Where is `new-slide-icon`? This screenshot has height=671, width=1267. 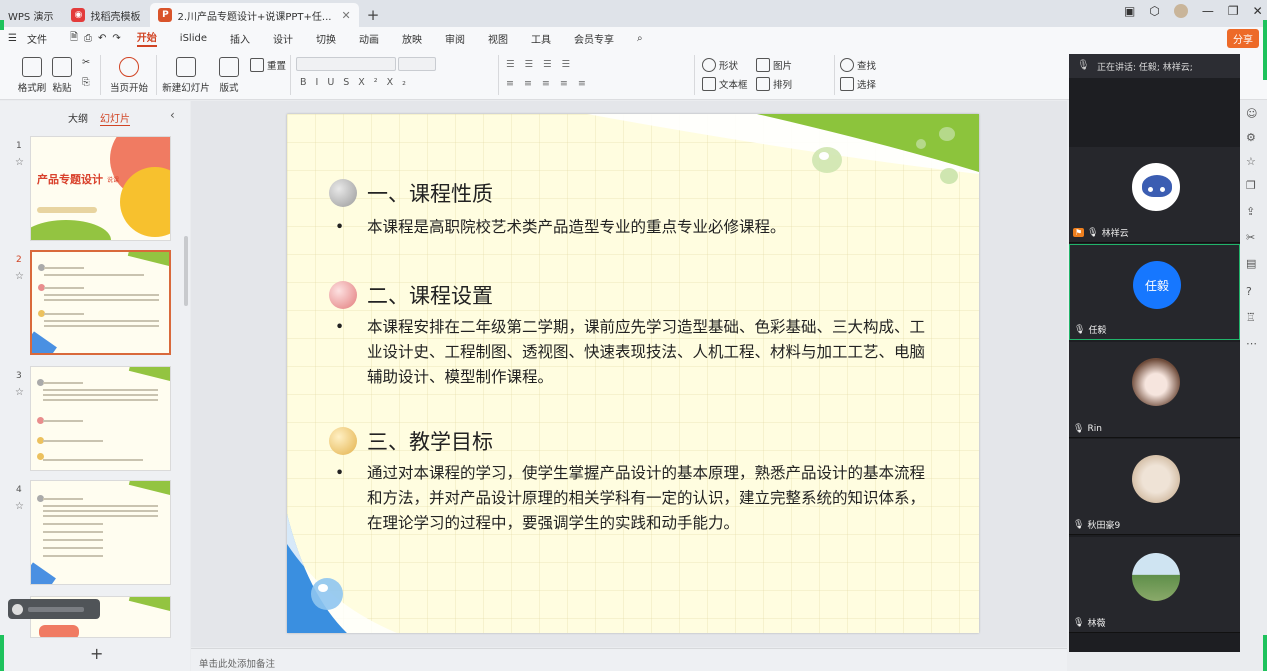 new-slide-icon is located at coordinates (186, 67).